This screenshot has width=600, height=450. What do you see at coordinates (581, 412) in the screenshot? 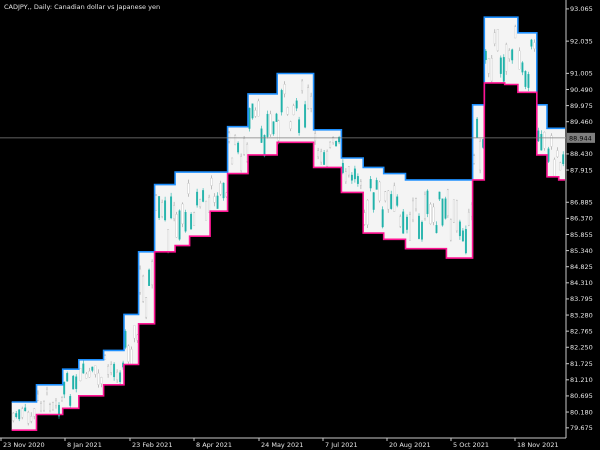
I see `y-tick-label: 80.180` at bounding box center [581, 412].